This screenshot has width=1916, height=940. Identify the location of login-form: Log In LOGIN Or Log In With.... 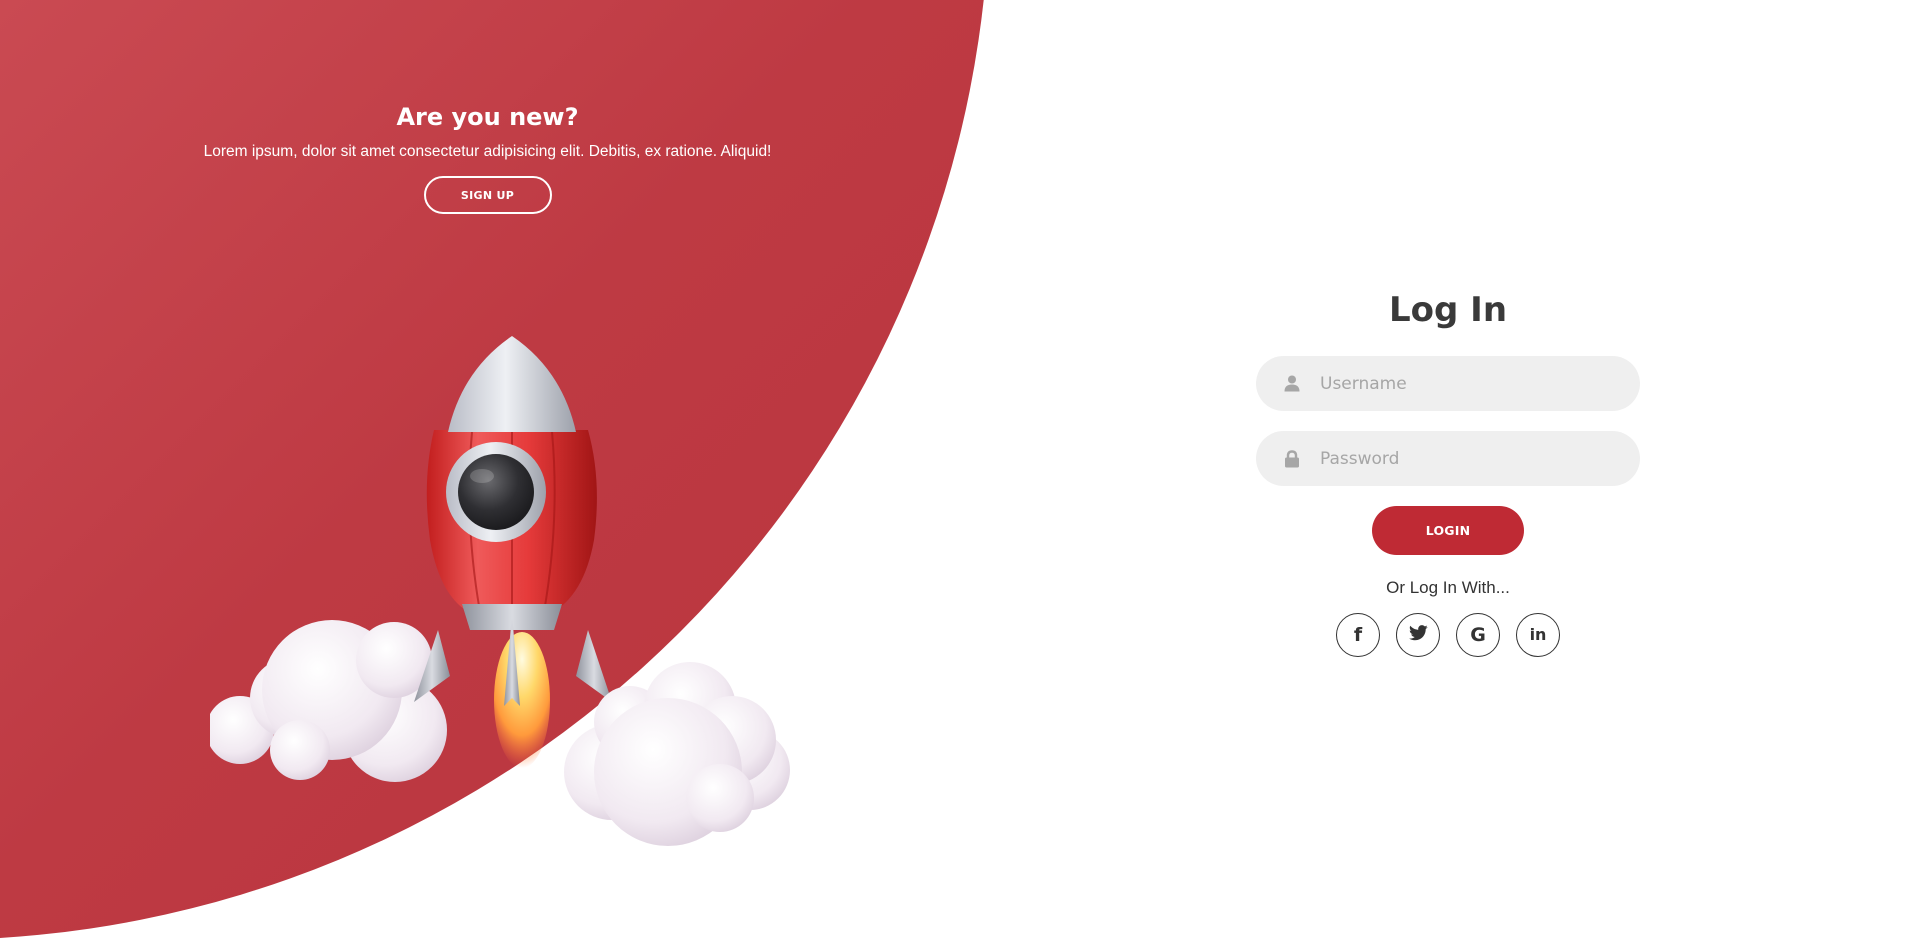
(1448, 469).